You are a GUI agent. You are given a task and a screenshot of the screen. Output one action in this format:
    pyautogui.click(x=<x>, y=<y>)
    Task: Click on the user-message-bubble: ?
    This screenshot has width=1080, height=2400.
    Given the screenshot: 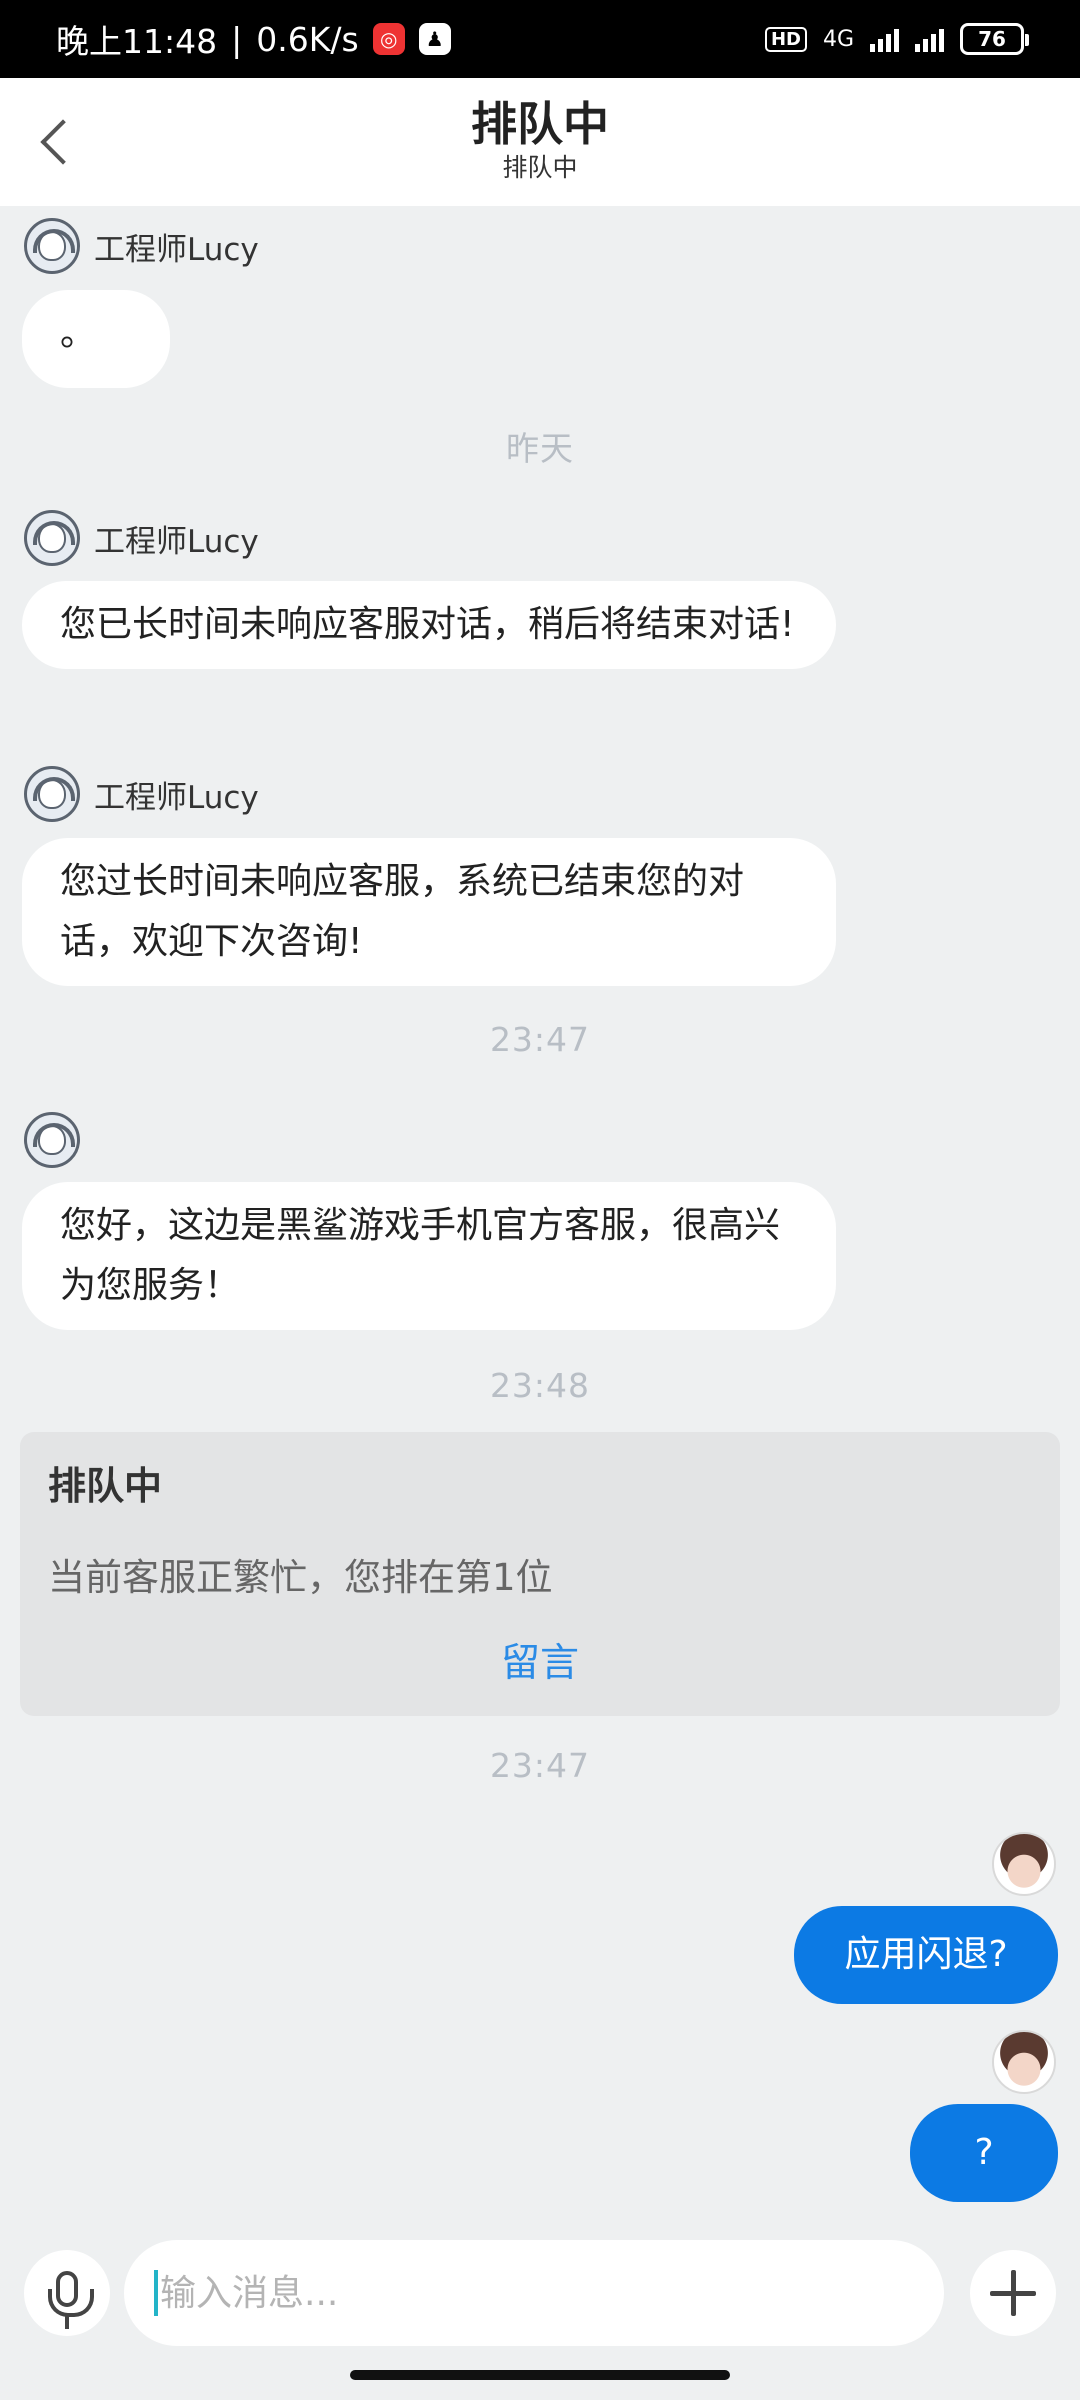 What is the action you would take?
    pyautogui.click(x=984, y=2153)
    